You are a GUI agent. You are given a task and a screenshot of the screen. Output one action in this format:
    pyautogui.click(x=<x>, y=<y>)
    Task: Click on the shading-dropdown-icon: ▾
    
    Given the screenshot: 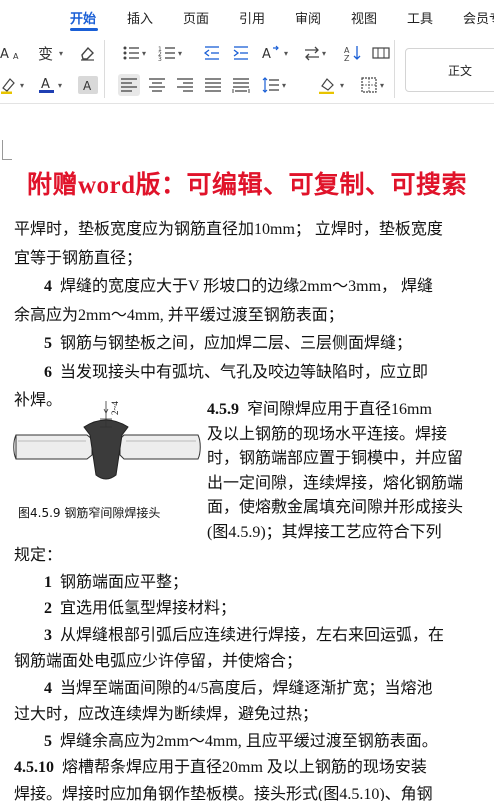 What is the action you would take?
    pyautogui.click(x=342, y=85)
    